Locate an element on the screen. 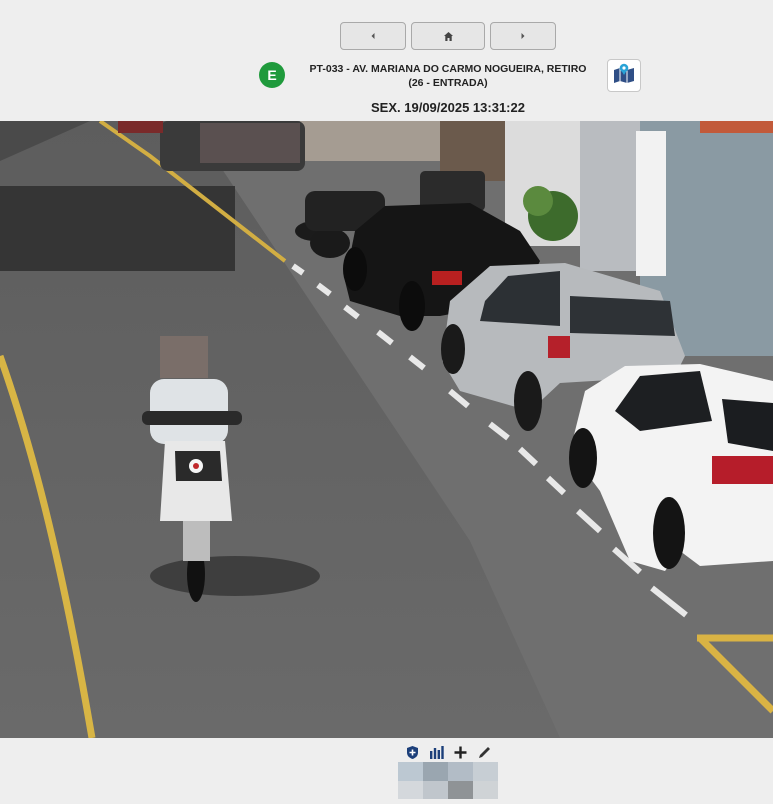 The height and width of the screenshot is (804, 773). plus-icon is located at coordinates (460, 752).